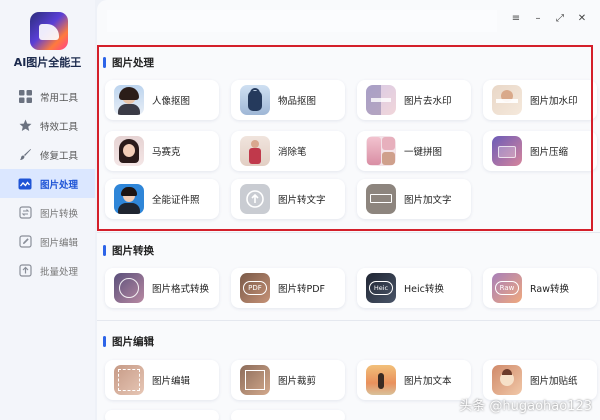 Image resolution: width=600 pixels, height=420 pixels. I want to click on tool-card-add-watermark: 图片加水印, so click(540, 100).